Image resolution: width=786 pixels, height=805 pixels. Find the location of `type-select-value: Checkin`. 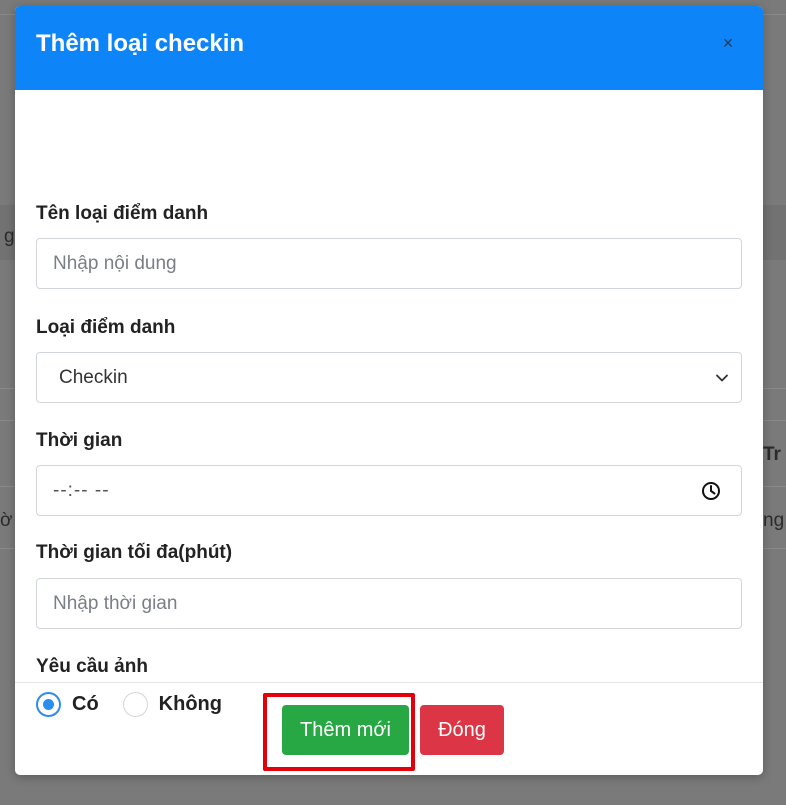

type-select-value: Checkin is located at coordinates (93, 377).